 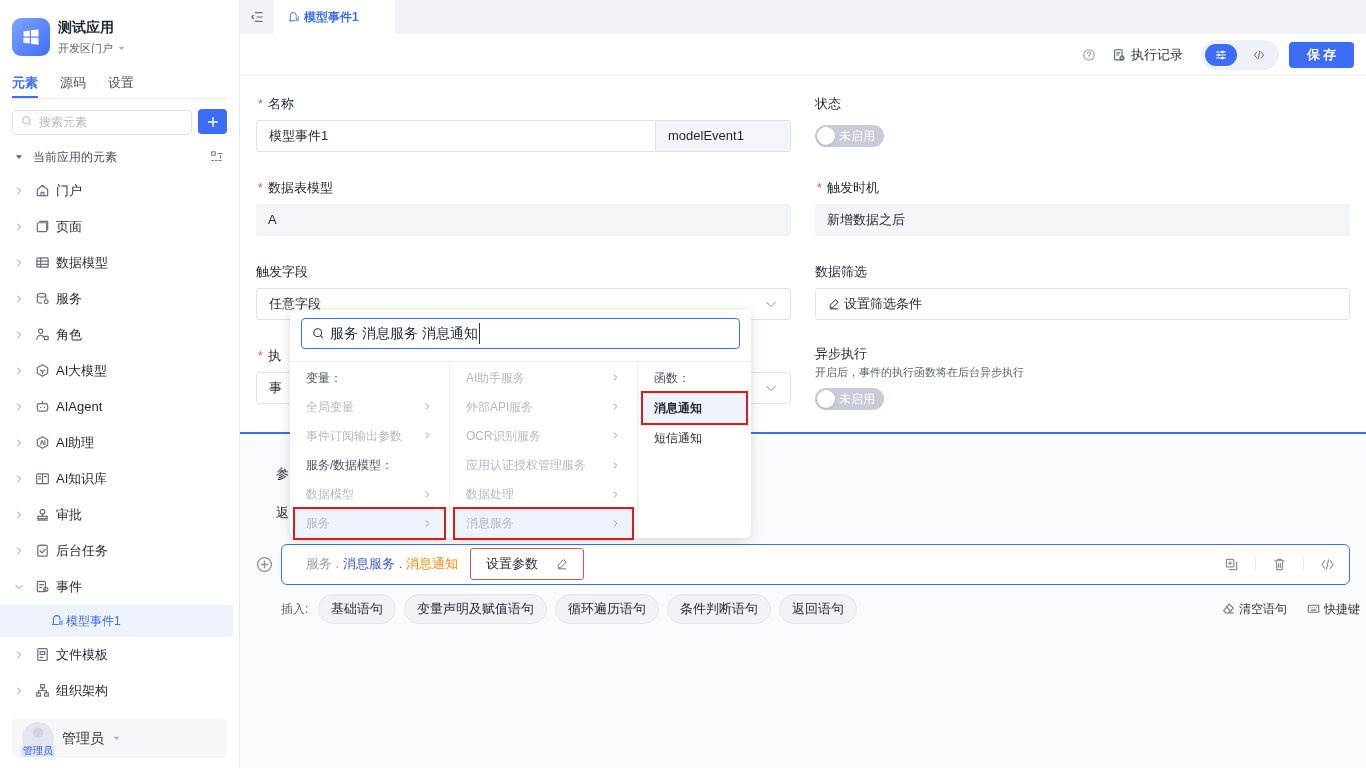 I want to click on tree-item: 角色, so click(x=119, y=334).